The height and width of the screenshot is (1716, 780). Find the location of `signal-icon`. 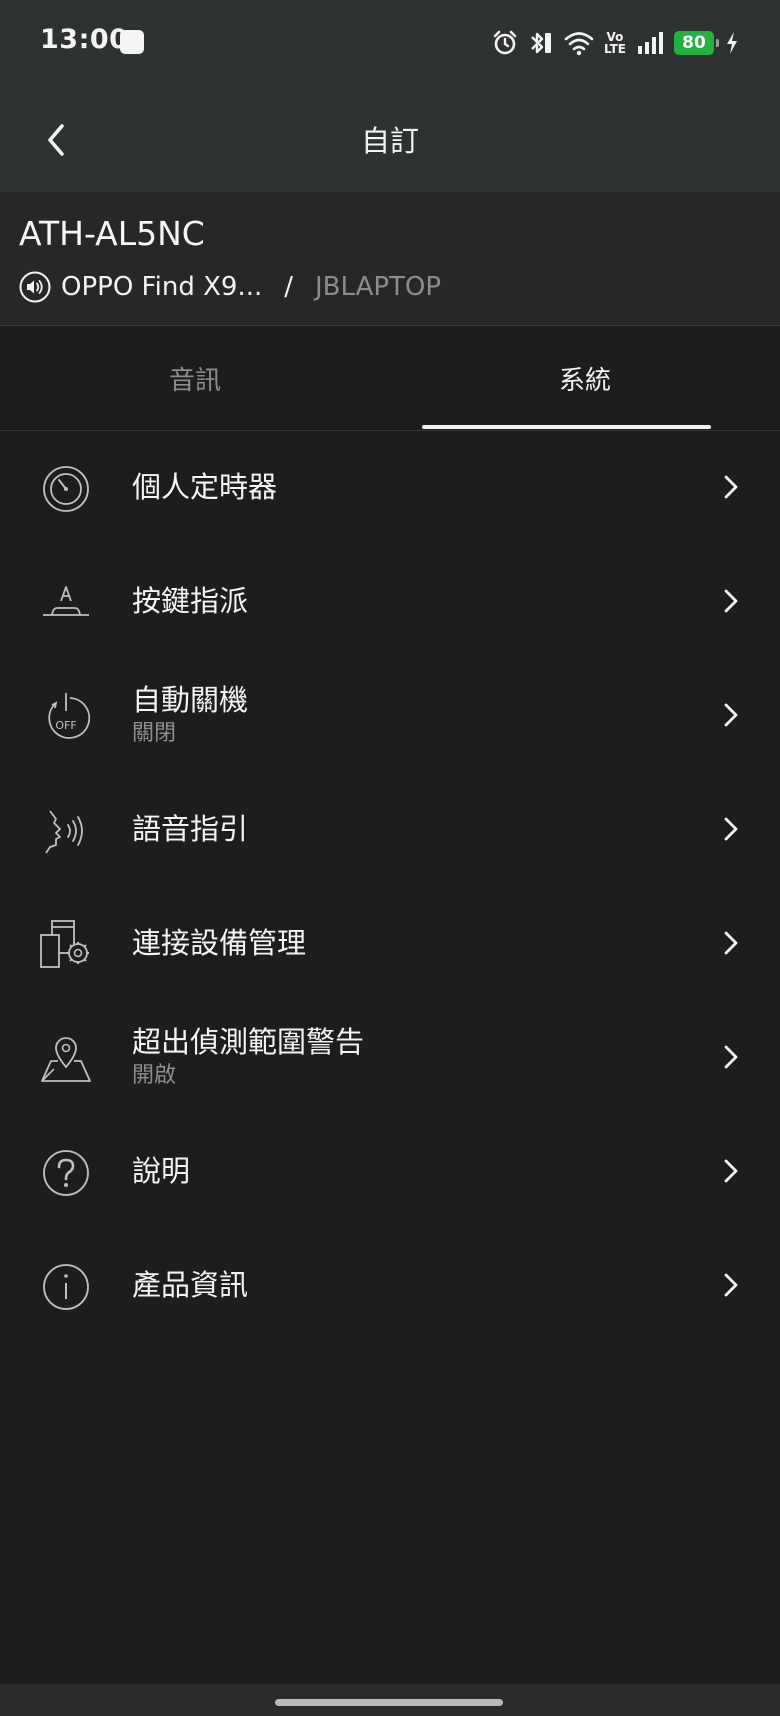

signal-icon is located at coordinates (650, 43).